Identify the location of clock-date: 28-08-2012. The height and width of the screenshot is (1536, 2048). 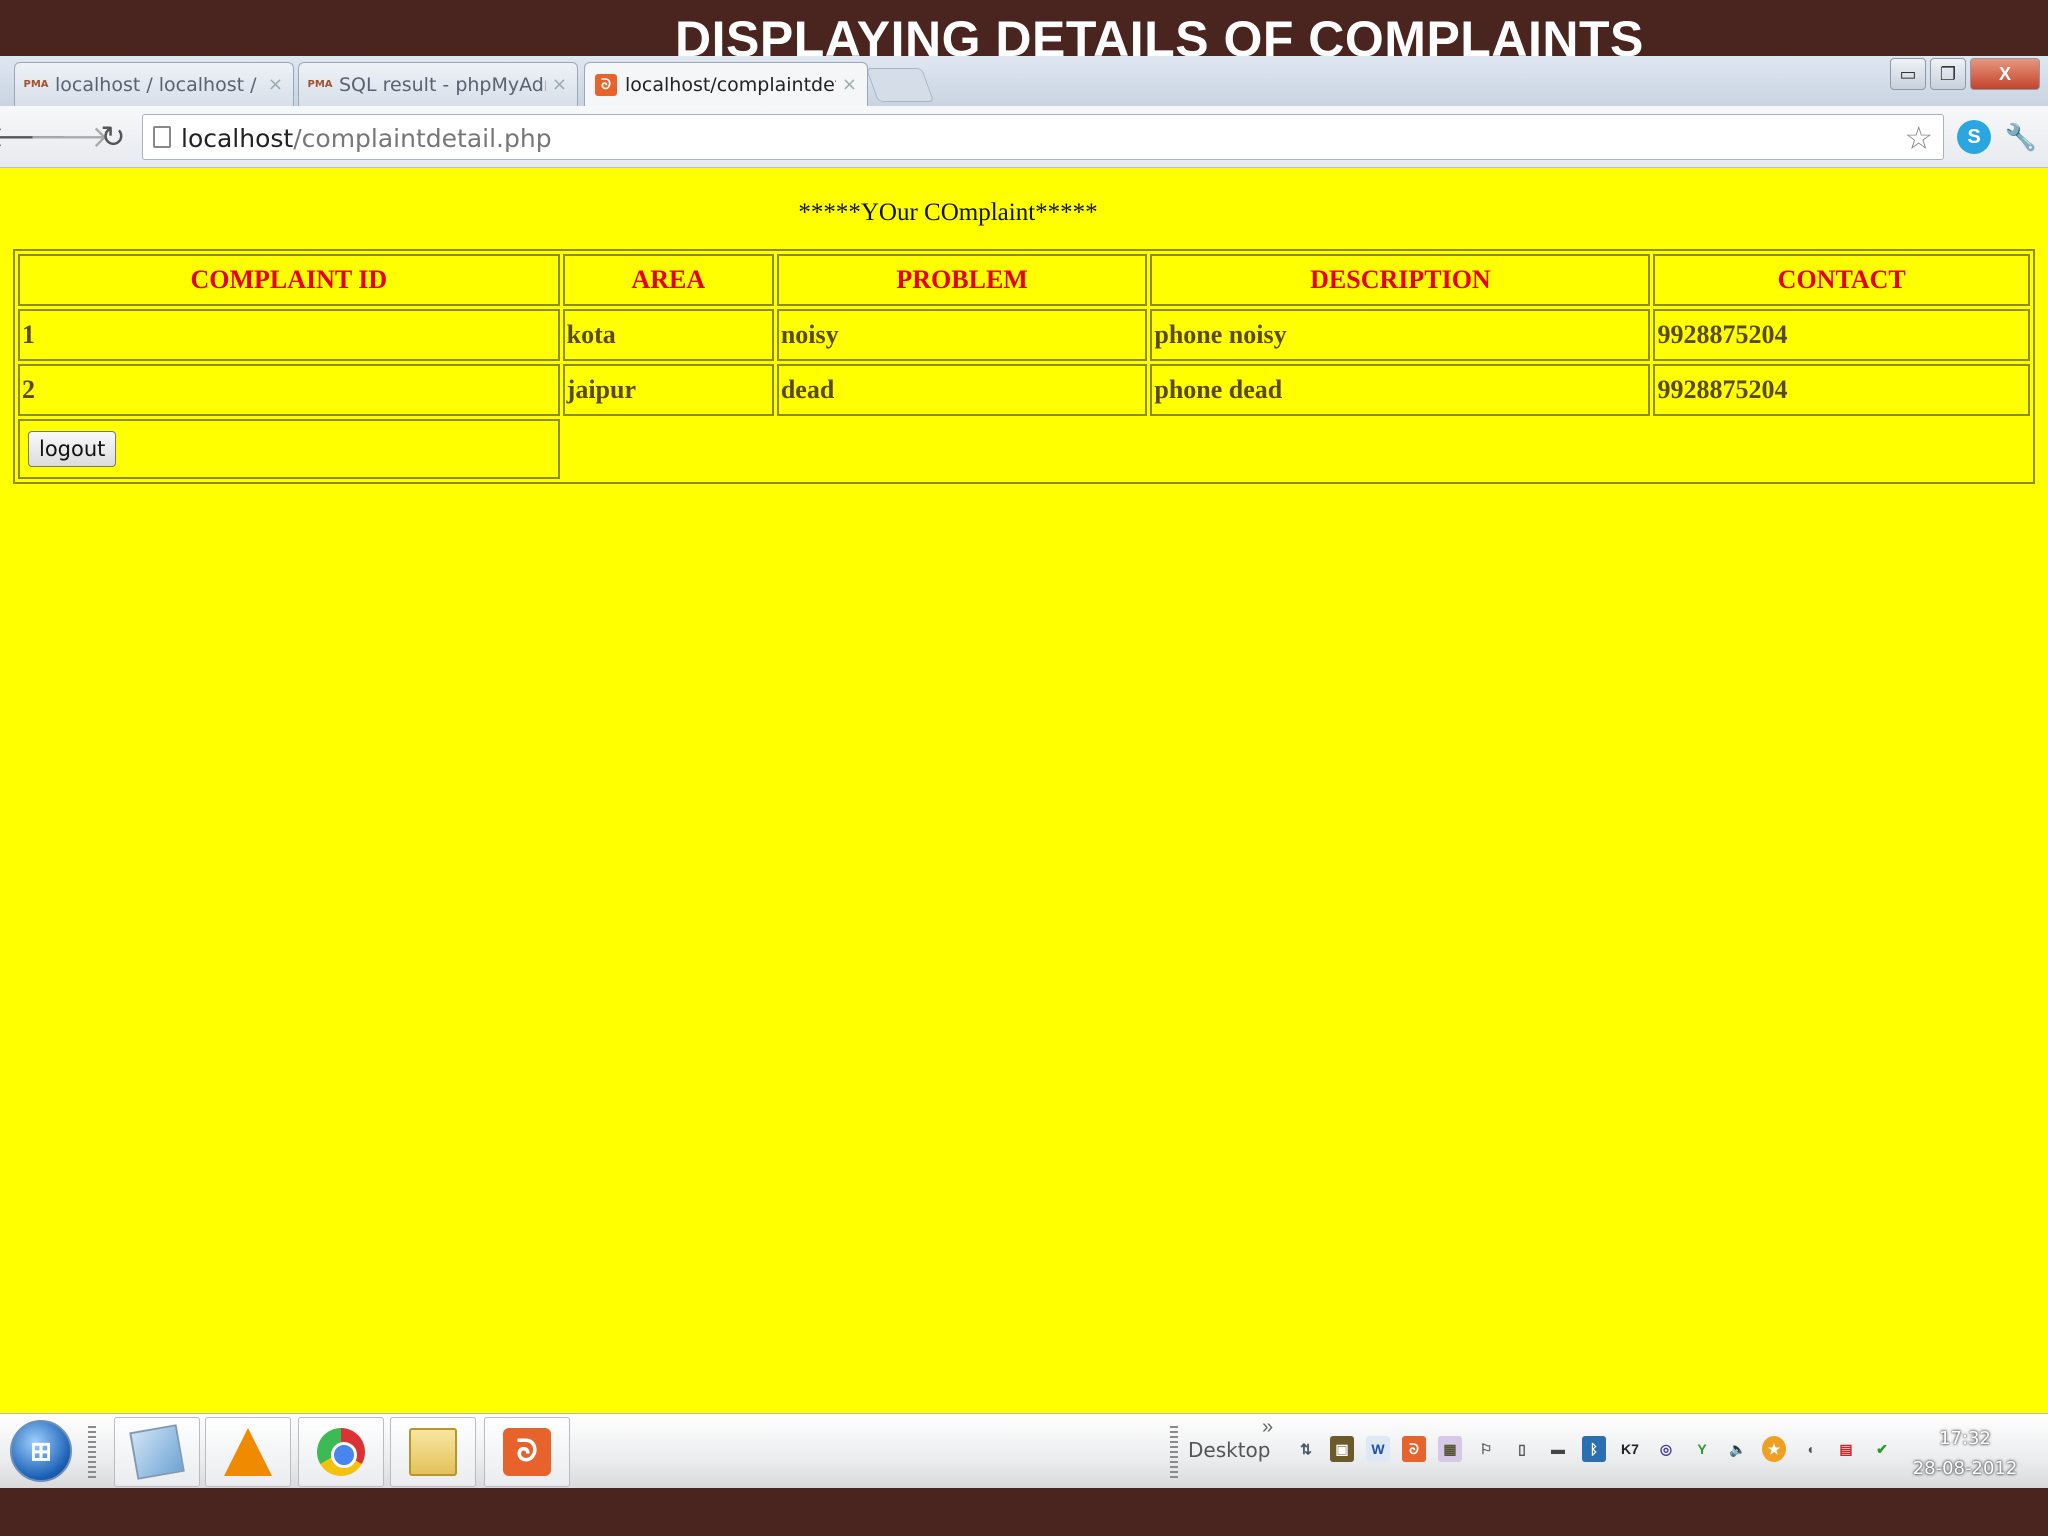
(1965, 1468).